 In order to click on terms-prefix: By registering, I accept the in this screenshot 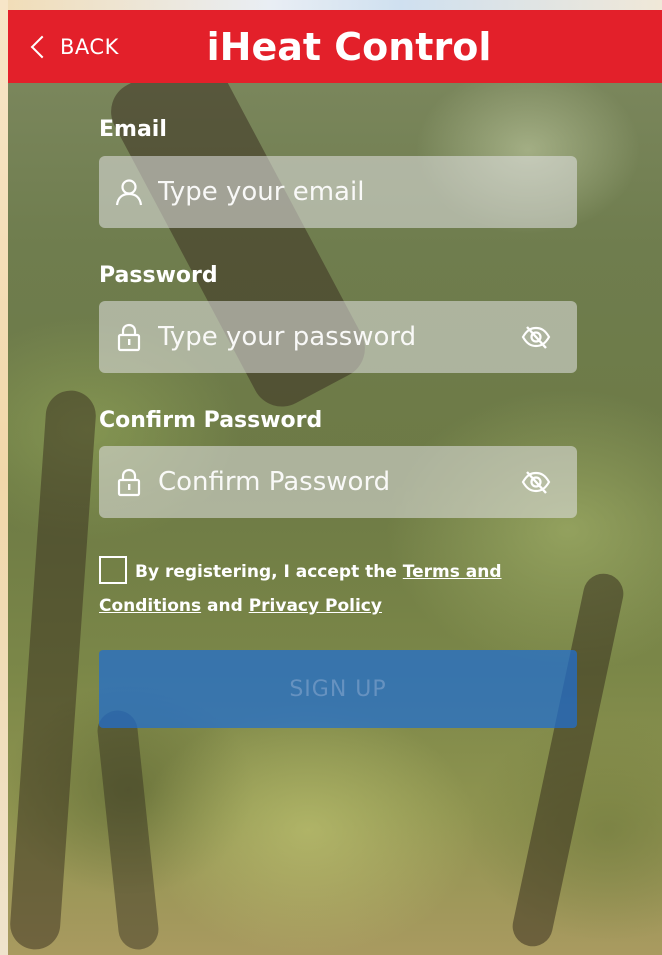, I will do `click(269, 572)`.